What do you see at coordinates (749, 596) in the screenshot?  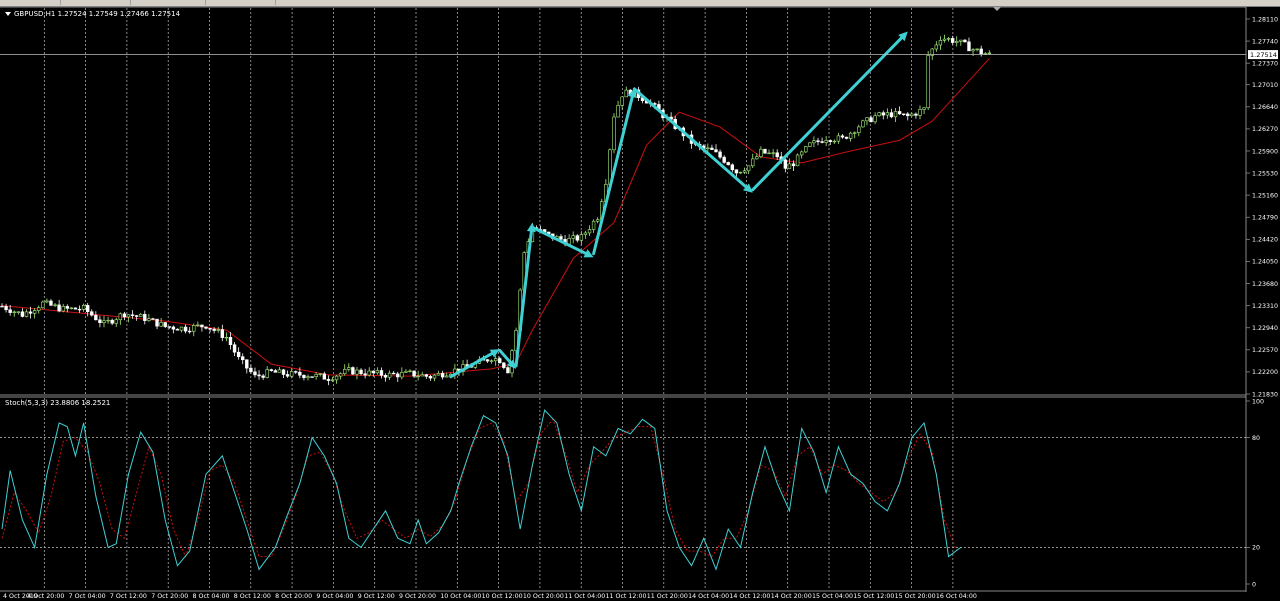 I see `time-axis-label: 14 Oct 12:00` at bounding box center [749, 596].